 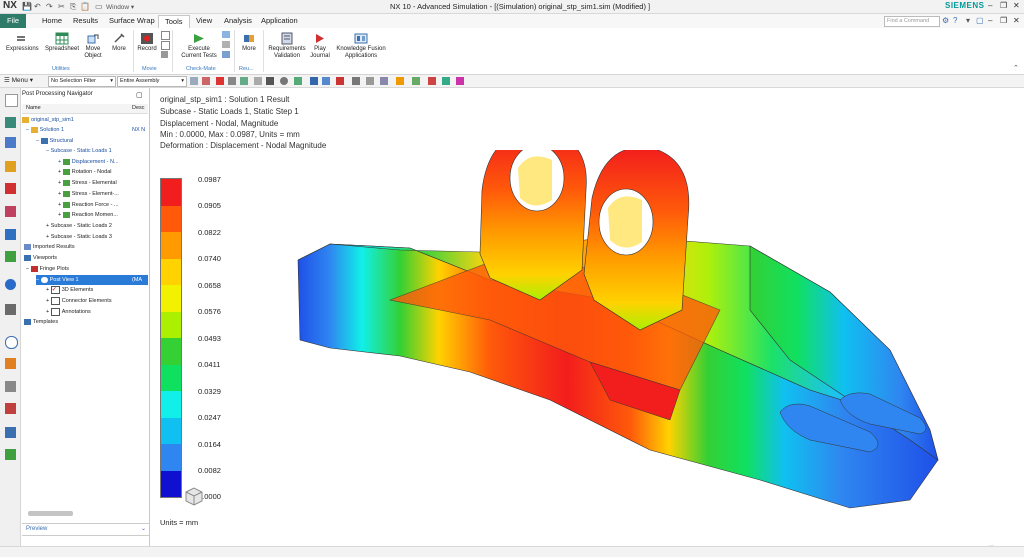 I want to click on body-icon, so click(x=258, y=81).